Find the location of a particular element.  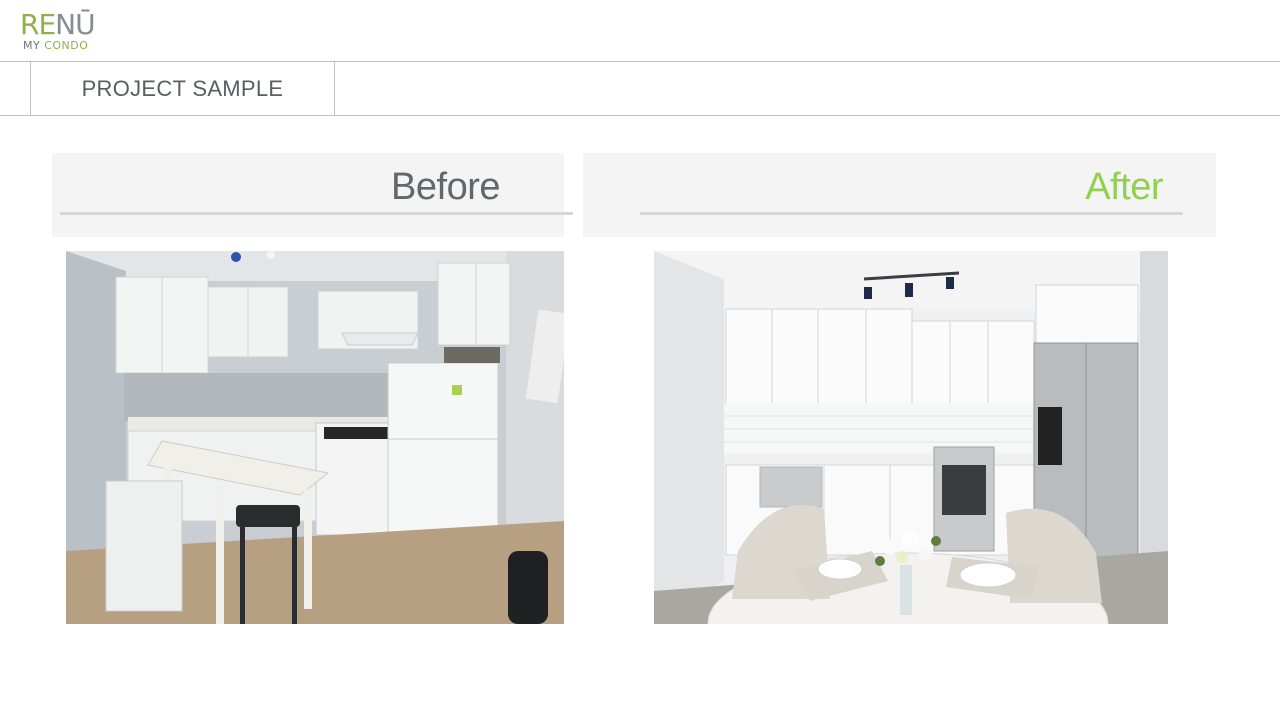

logo-wordmark-re: RE is located at coordinates (38, 24).